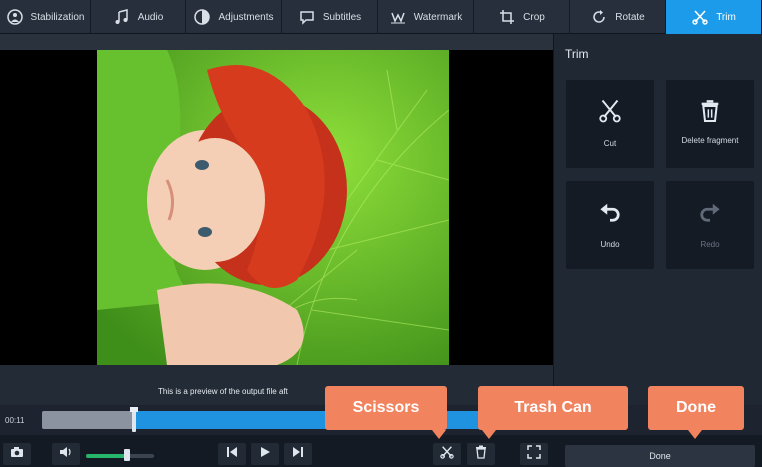  Describe the element at coordinates (710, 212) in the screenshot. I see `redo-icon` at that location.